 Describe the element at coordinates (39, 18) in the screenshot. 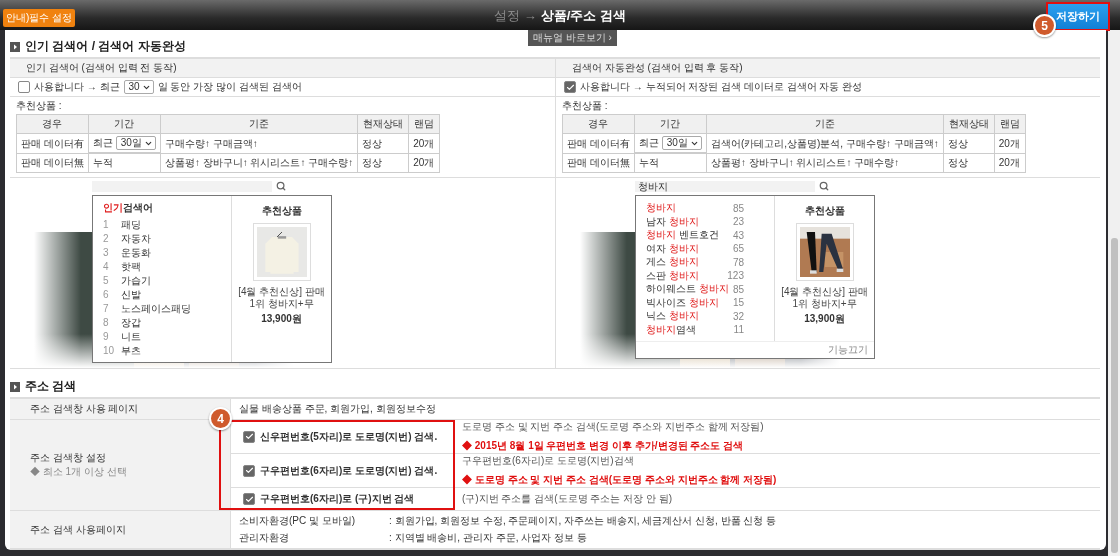

I see `notice-badge: 안내)필수 설정` at that location.